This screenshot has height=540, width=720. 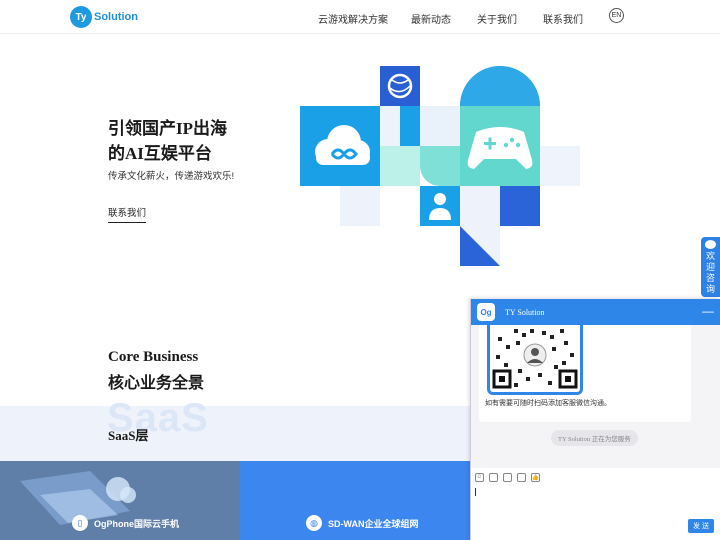 What do you see at coordinates (160, 153) in the screenshot?
I see `hero-title-line2: 的AI互娱平台` at bounding box center [160, 153].